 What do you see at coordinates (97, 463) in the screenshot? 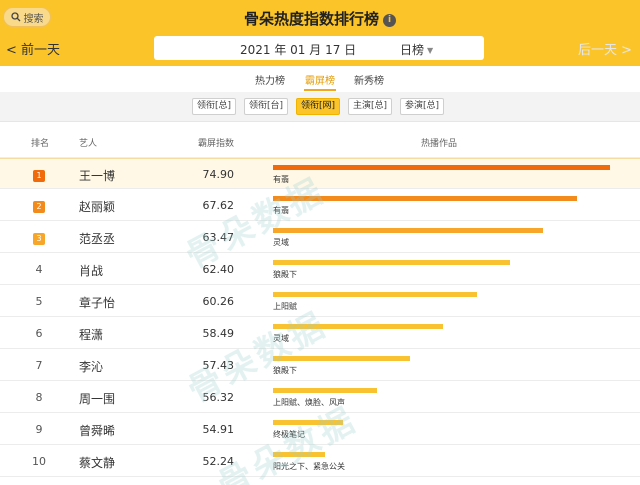
I see `artist-name: 蔡文静` at bounding box center [97, 463].